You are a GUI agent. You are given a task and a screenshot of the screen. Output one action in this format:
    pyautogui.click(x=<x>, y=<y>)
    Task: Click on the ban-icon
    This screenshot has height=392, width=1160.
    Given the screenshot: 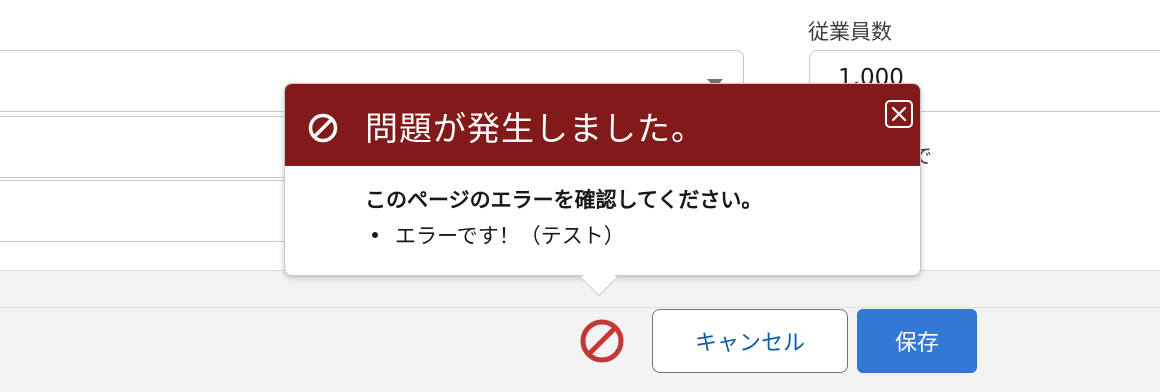 What is the action you would take?
    pyautogui.click(x=323, y=128)
    